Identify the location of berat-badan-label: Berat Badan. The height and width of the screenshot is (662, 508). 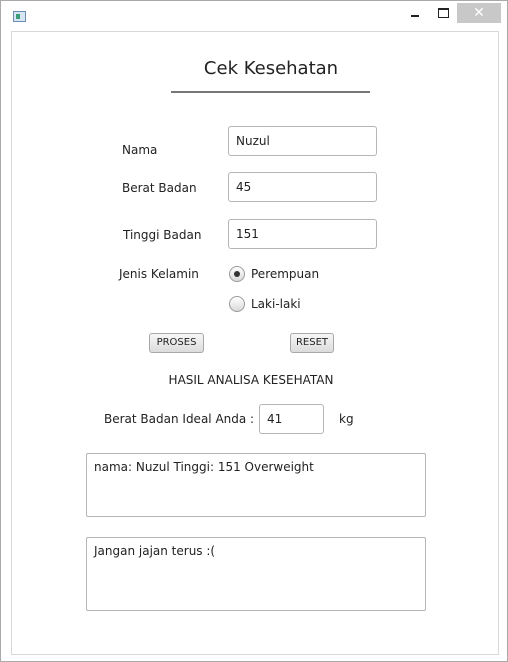
(159, 188).